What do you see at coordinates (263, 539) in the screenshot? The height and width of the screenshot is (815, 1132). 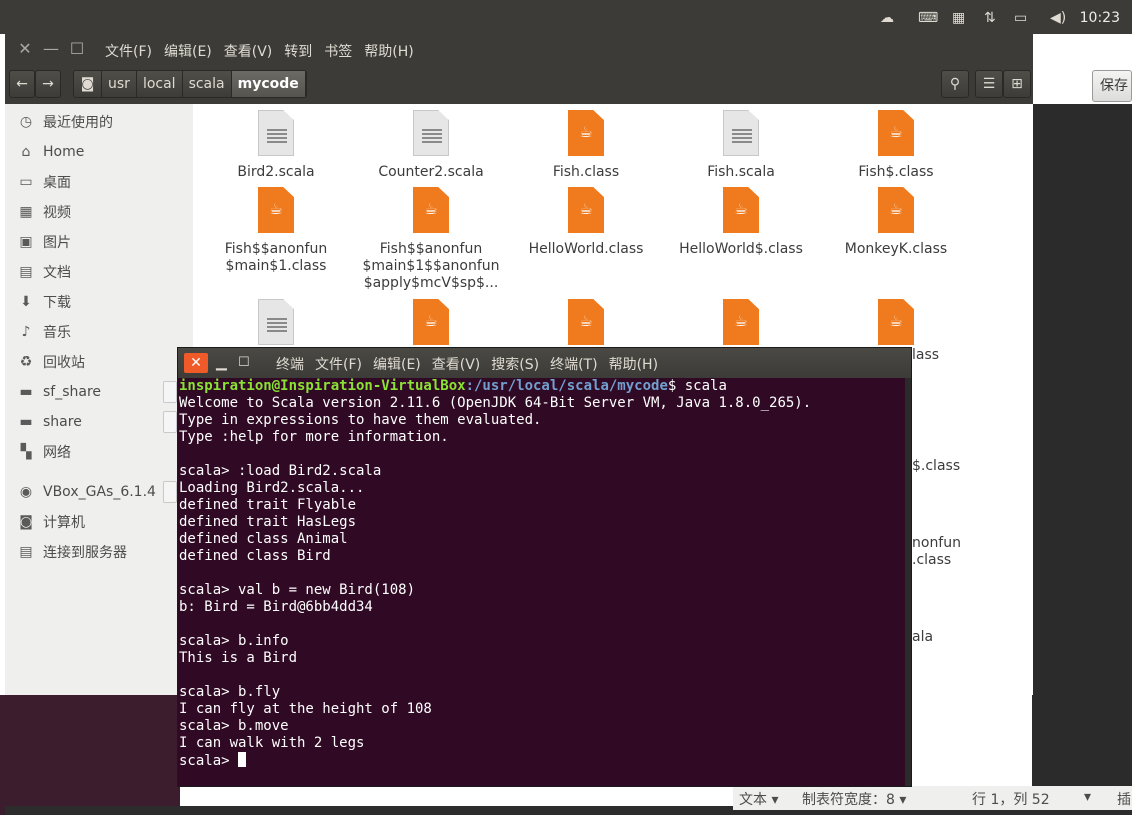 I see `terminal-line: defined class Animal` at bounding box center [263, 539].